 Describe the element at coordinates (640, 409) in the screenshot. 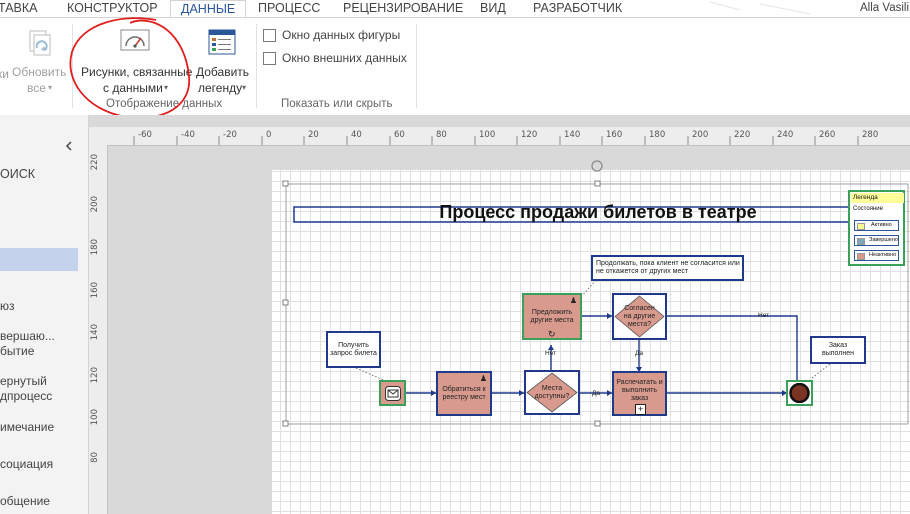

I see `plus-icon: +` at that location.